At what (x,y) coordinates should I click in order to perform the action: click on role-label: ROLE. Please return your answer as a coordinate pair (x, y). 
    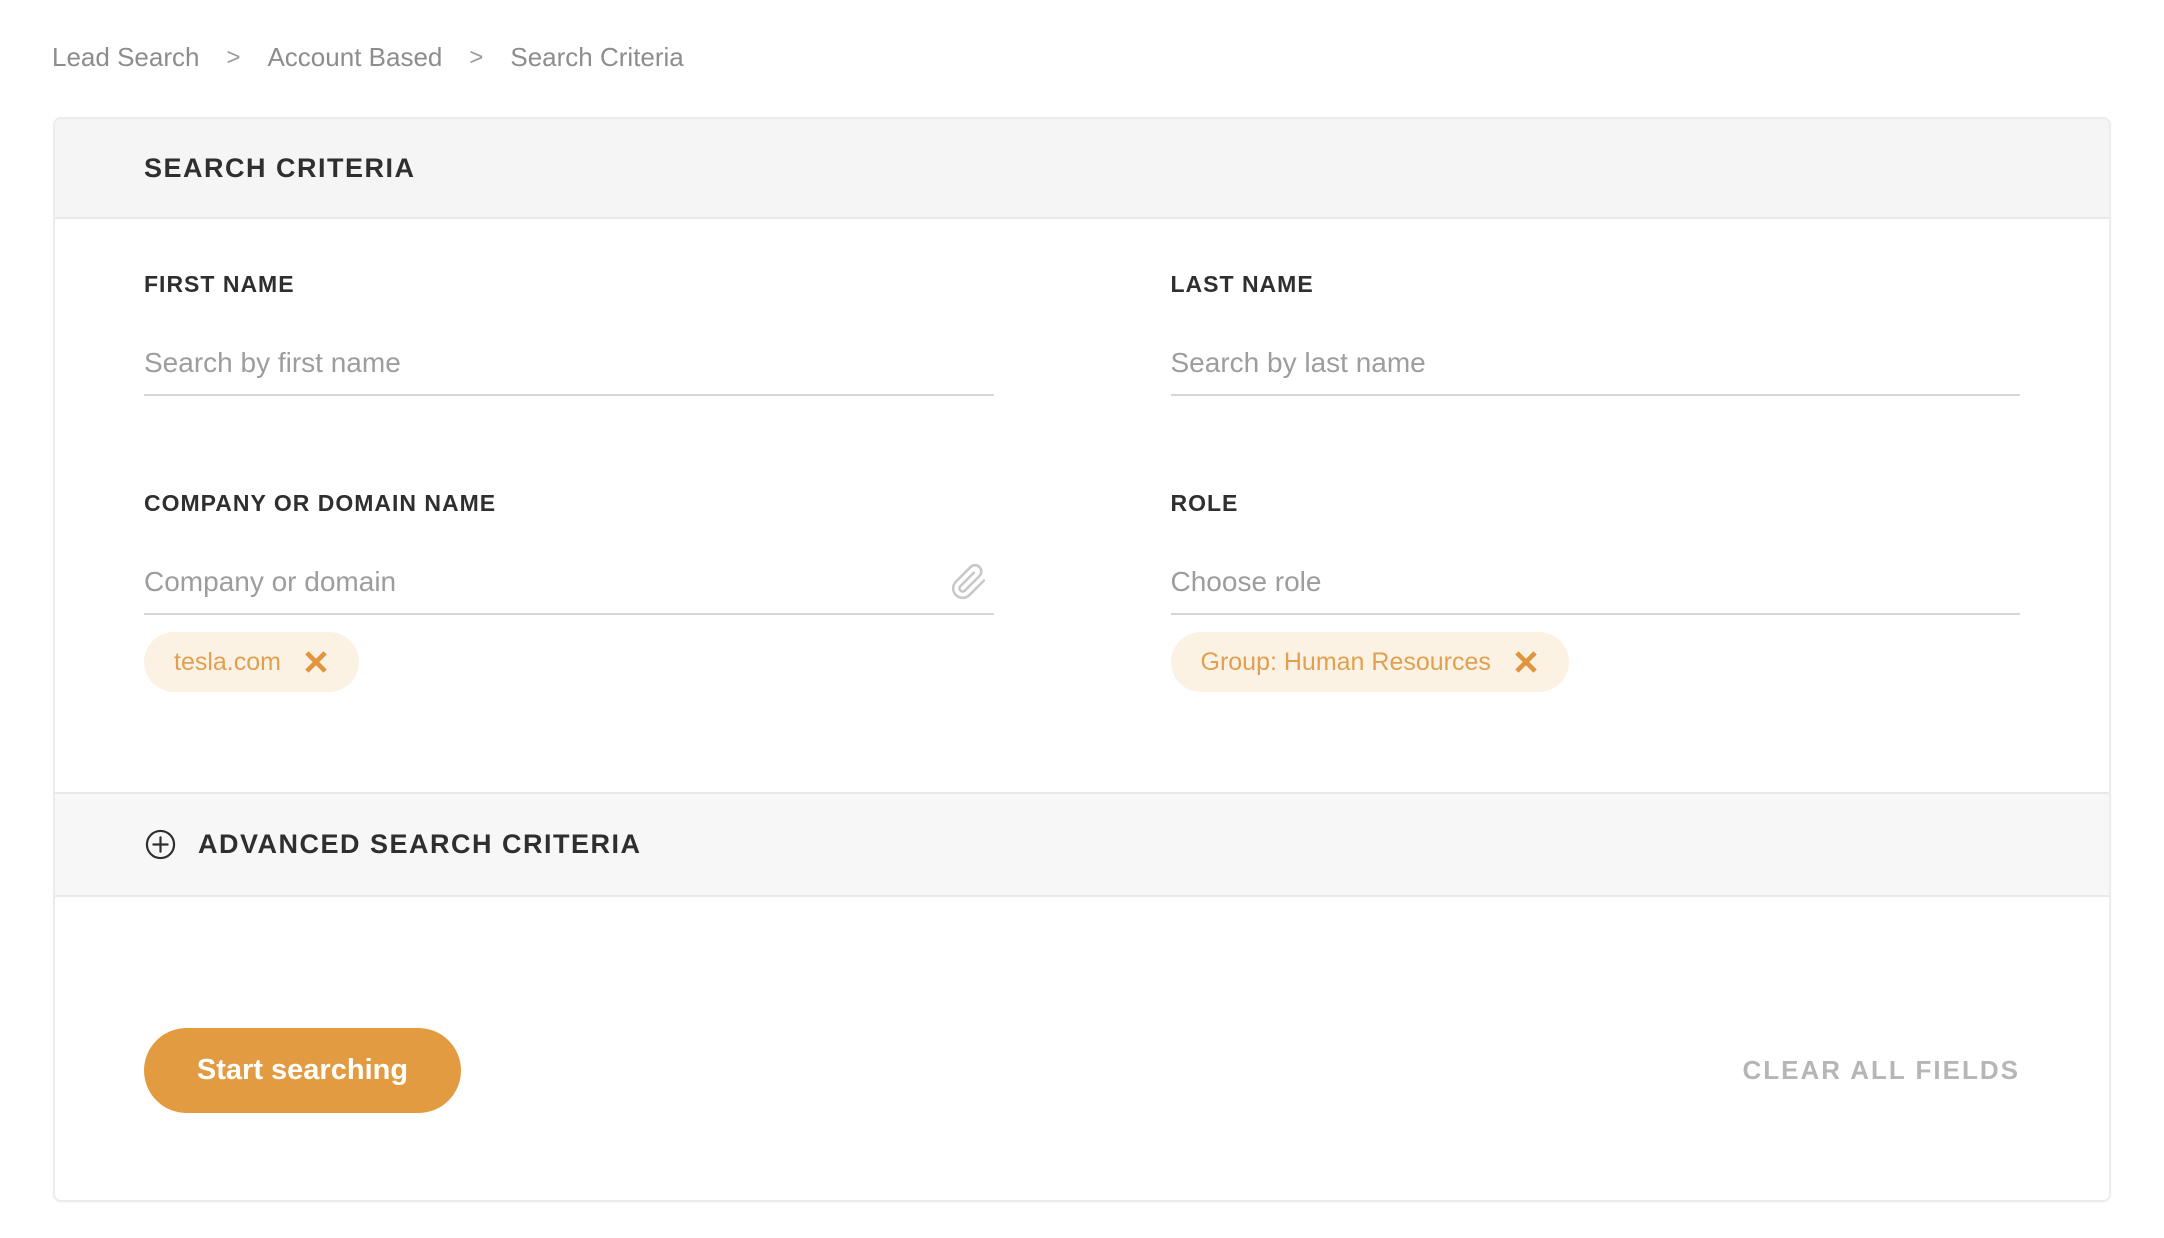
    Looking at the image, I should click on (1204, 503).